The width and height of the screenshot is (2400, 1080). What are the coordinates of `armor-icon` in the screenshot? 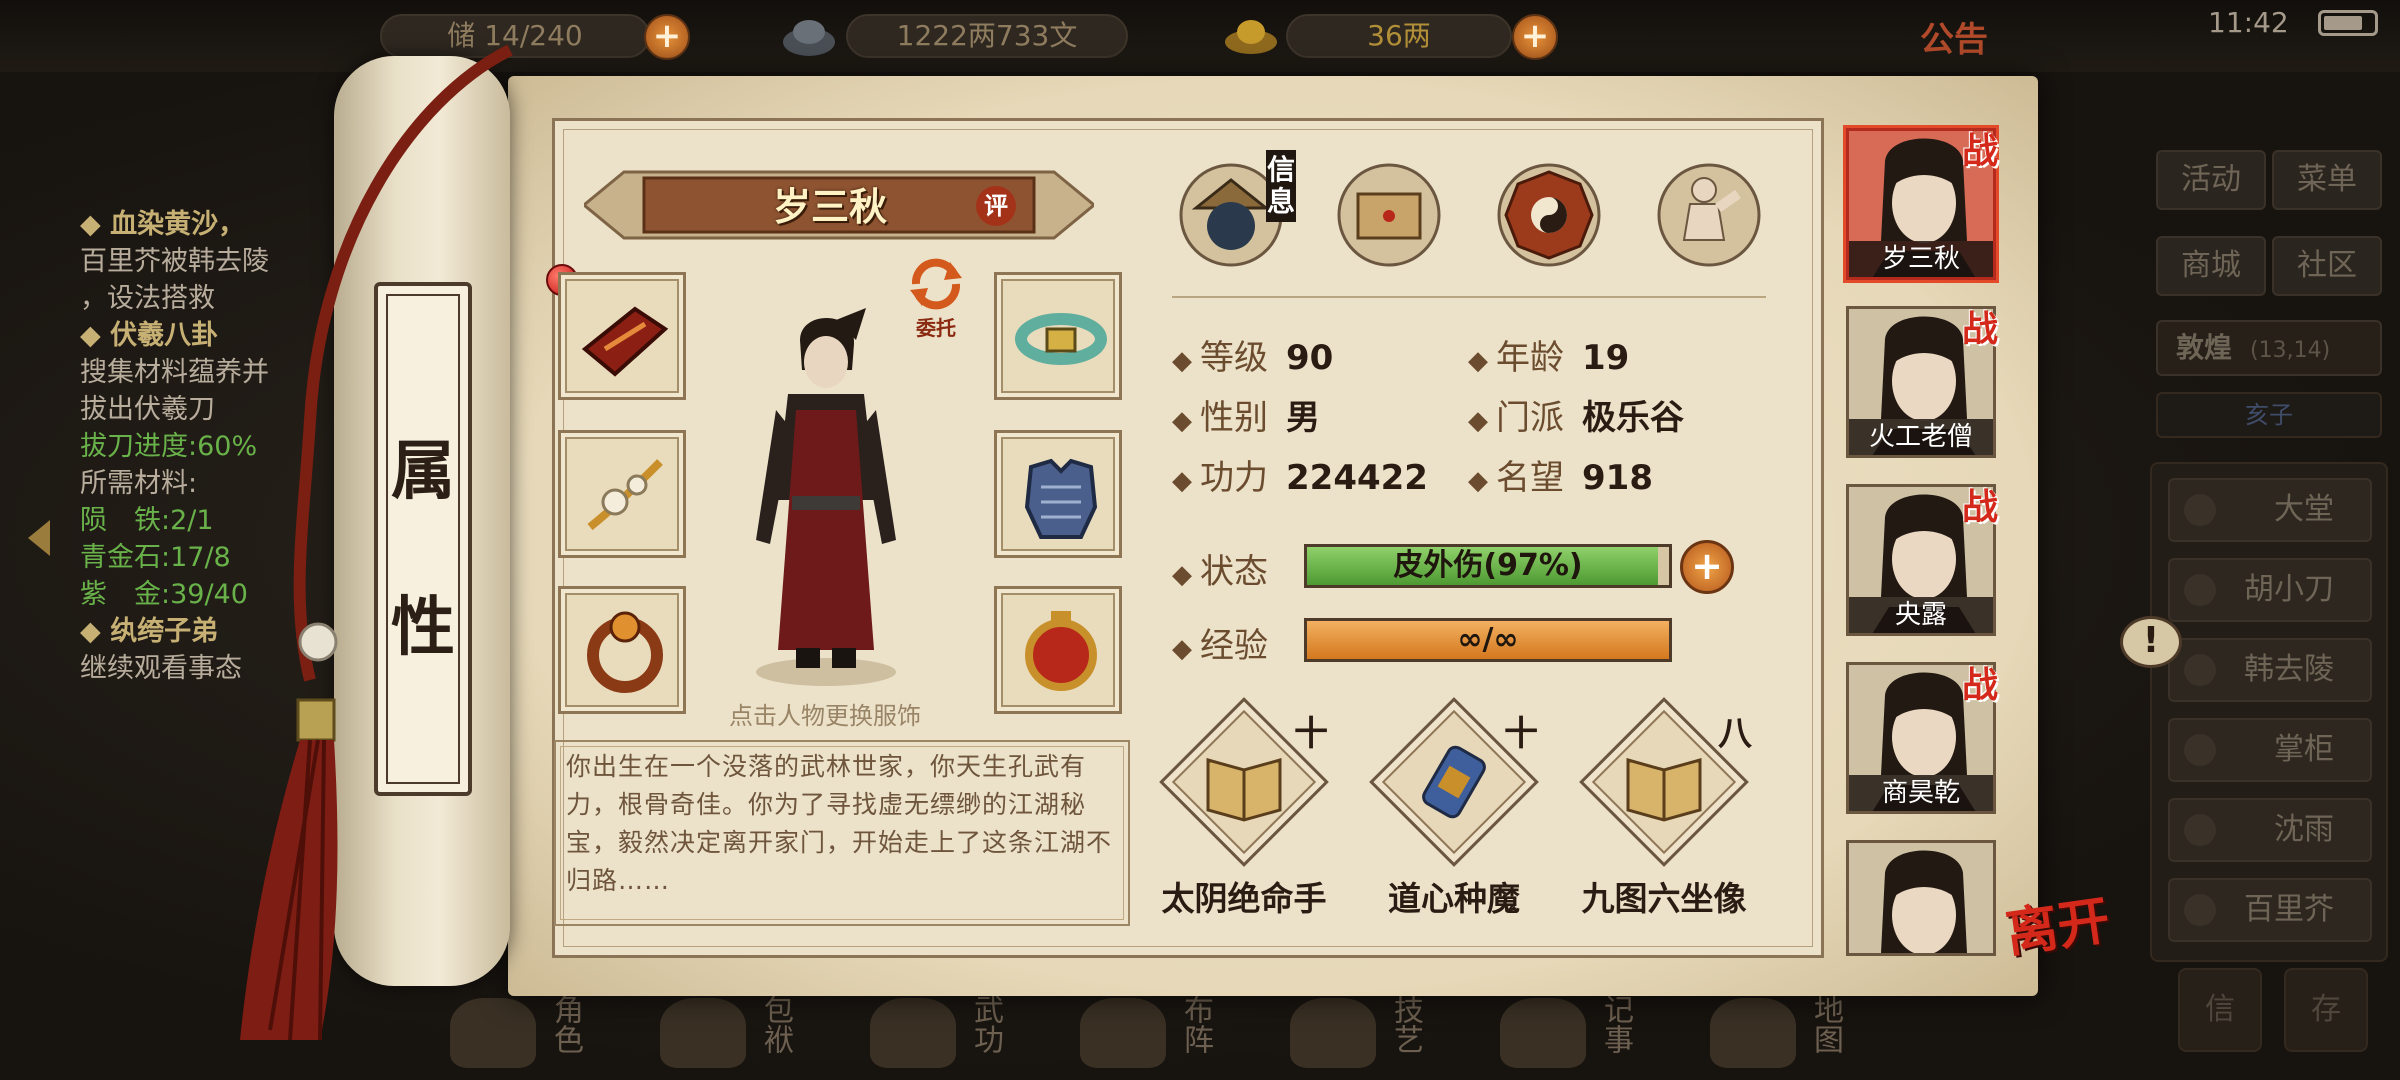 It's located at (1061, 498).